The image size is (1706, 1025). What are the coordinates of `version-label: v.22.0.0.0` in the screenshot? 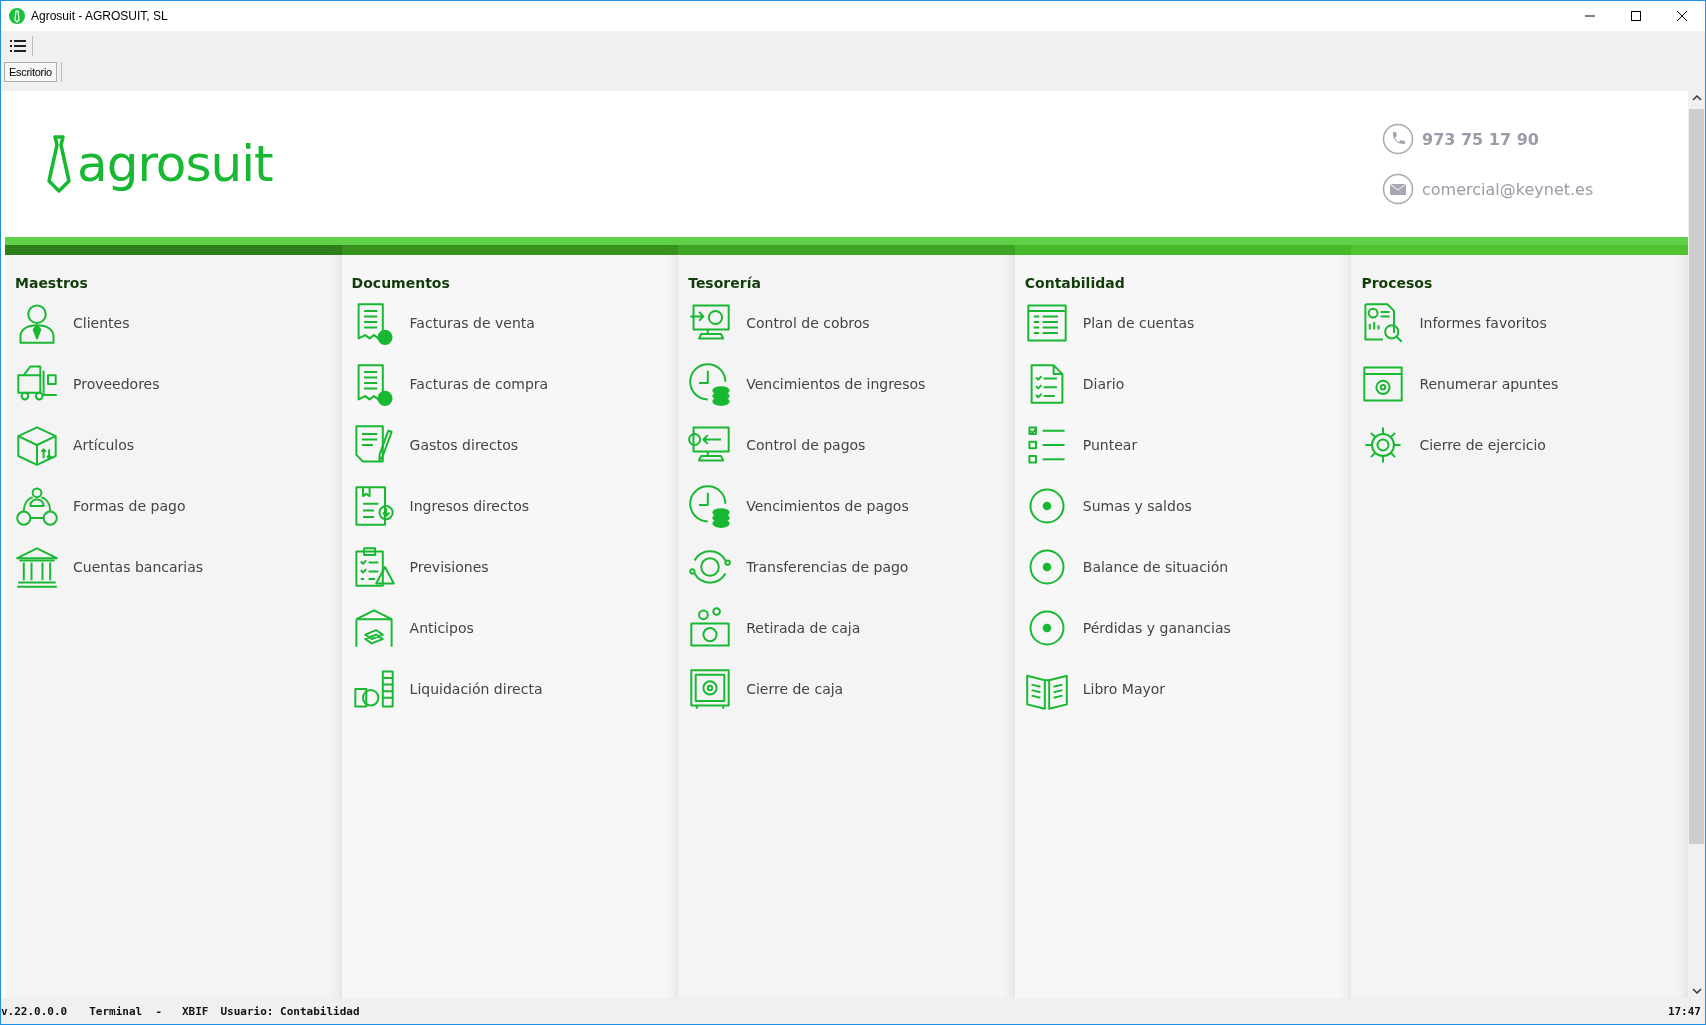 It's located at (34, 1011).